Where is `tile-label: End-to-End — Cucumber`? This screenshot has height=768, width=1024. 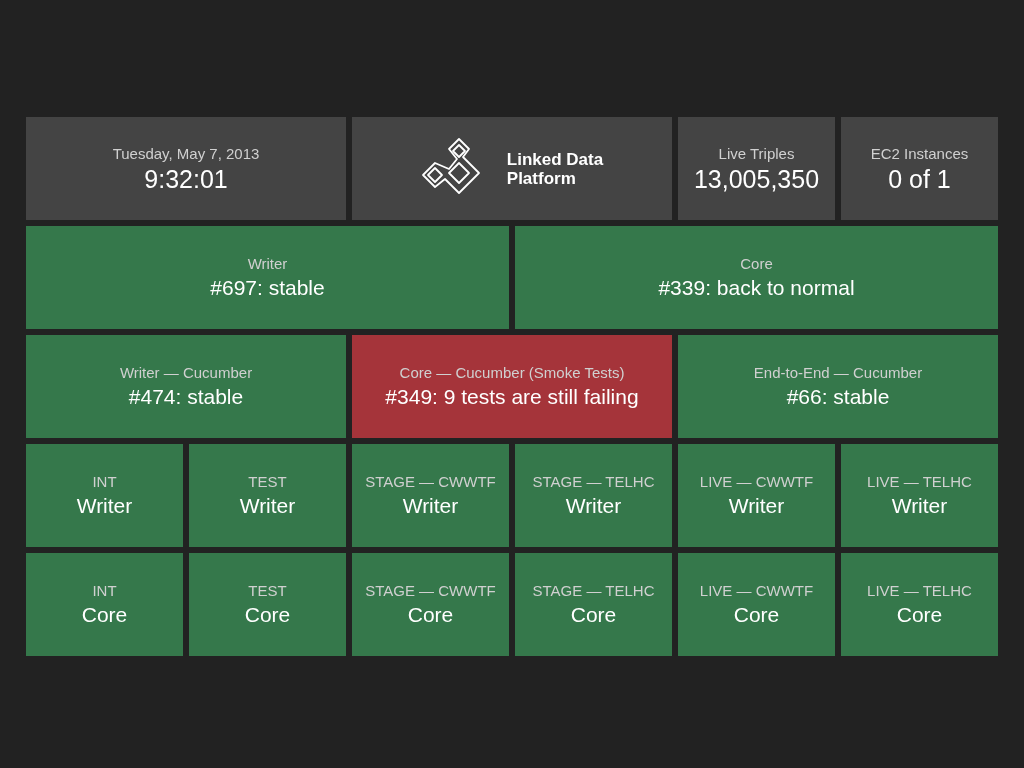
tile-label: End-to-End — Cucumber is located at coordinates (838, 372).